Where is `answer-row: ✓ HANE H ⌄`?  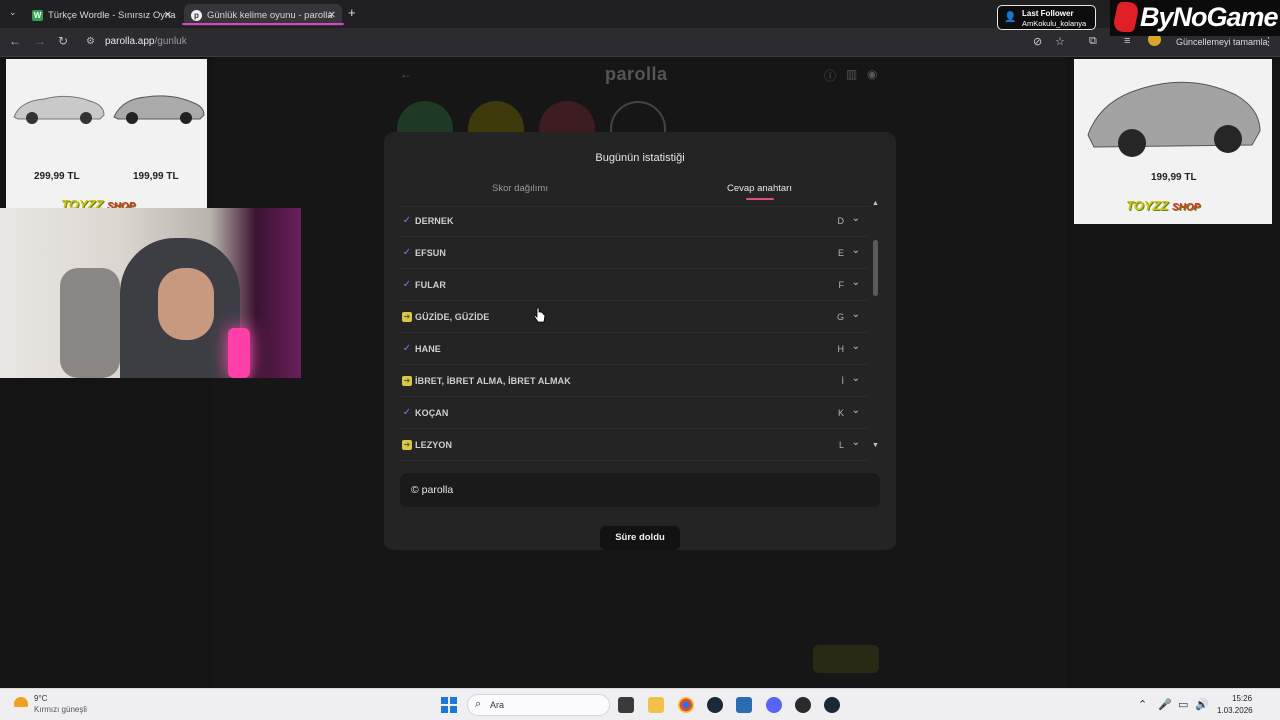
answer-row: ✓ HANE H ⌄ is located at coordinates (634, 349).